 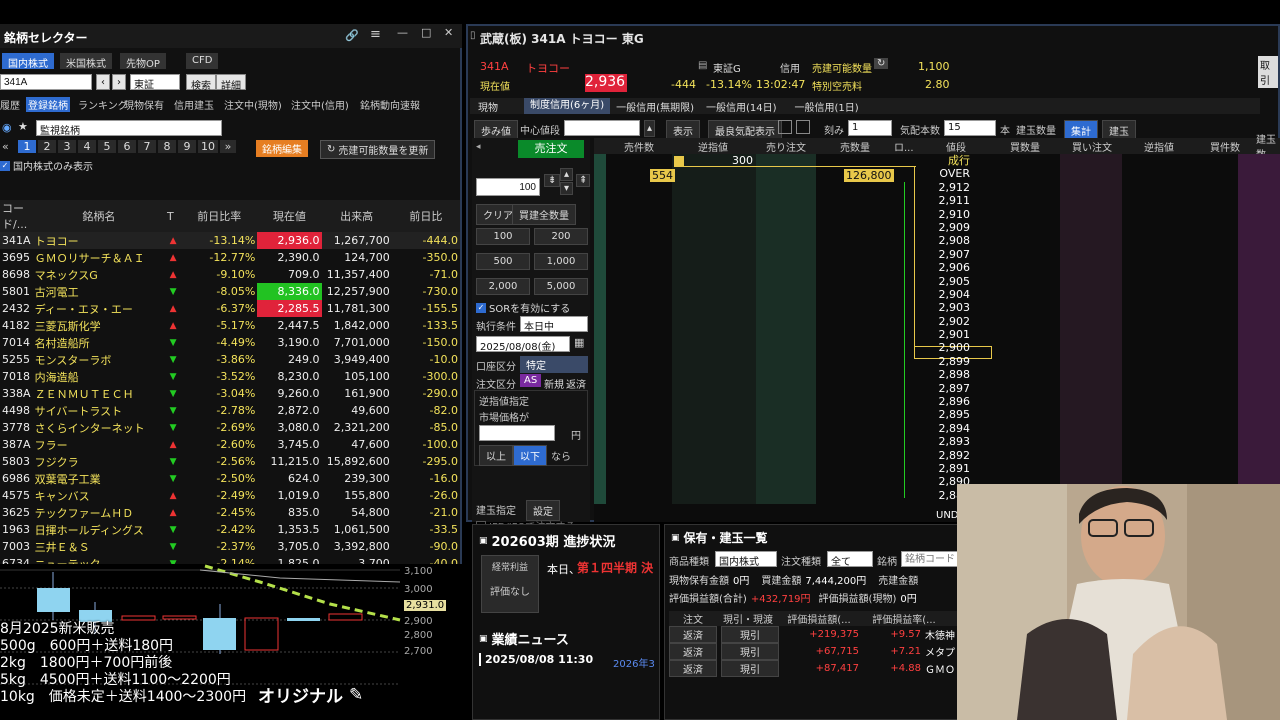 What do you see at coordinates (402, 32) in the screenshot?
I see `minimize-icon: —` at bounding box center [402, 32].